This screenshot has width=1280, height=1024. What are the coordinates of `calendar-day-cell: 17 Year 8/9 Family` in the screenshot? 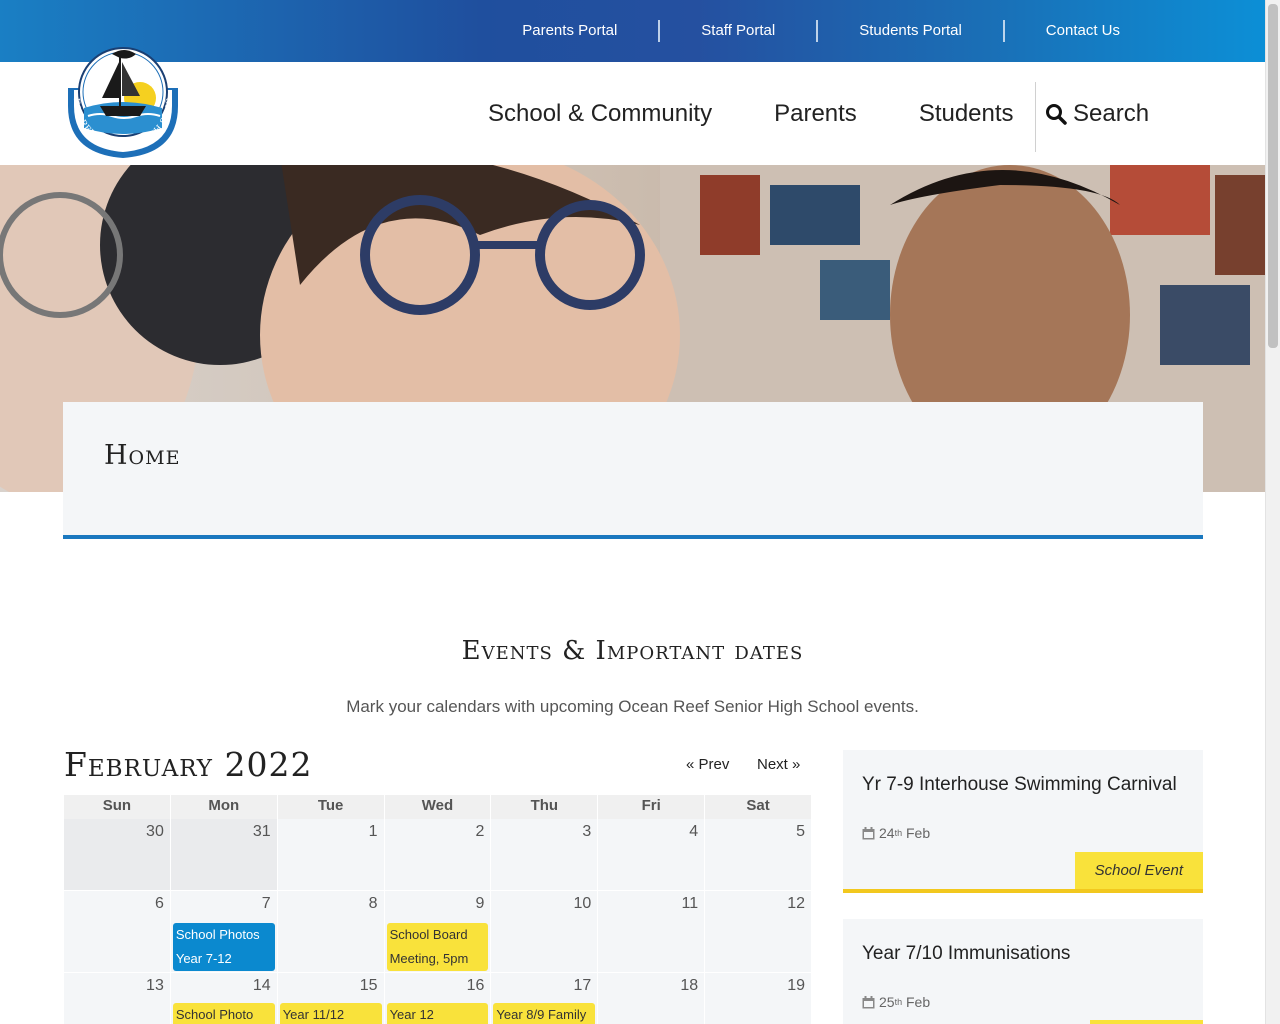 It's located at (545, 998).